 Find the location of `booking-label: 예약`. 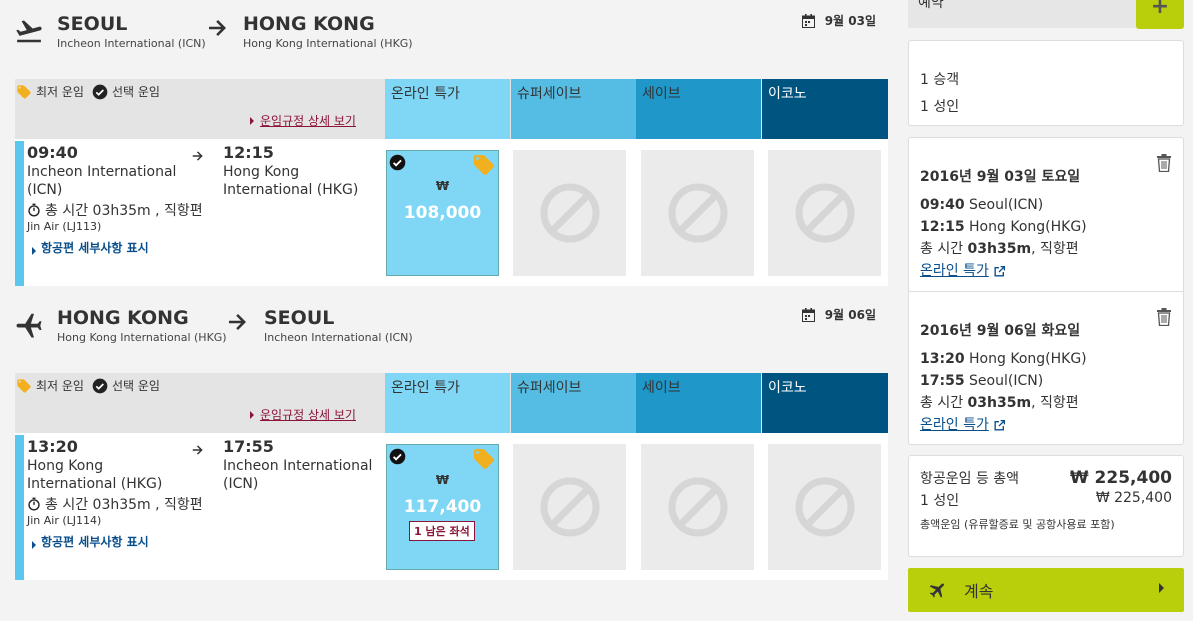

booking-label: 예약 is located at coordinates (931, 5).